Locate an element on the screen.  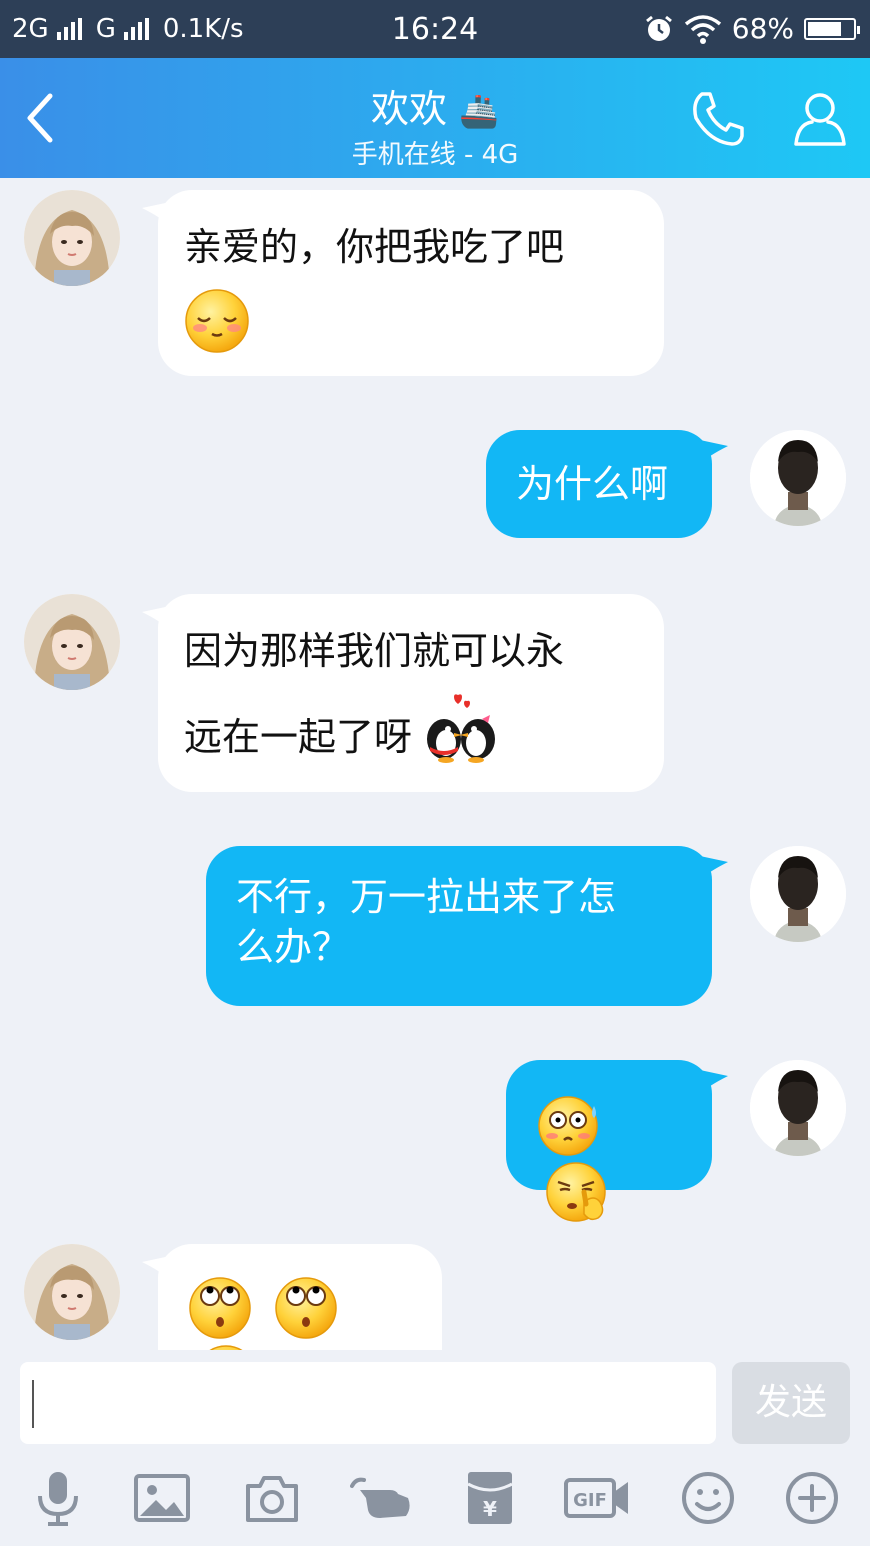
shy-blush-emoji is located at coordinates (217, 321).